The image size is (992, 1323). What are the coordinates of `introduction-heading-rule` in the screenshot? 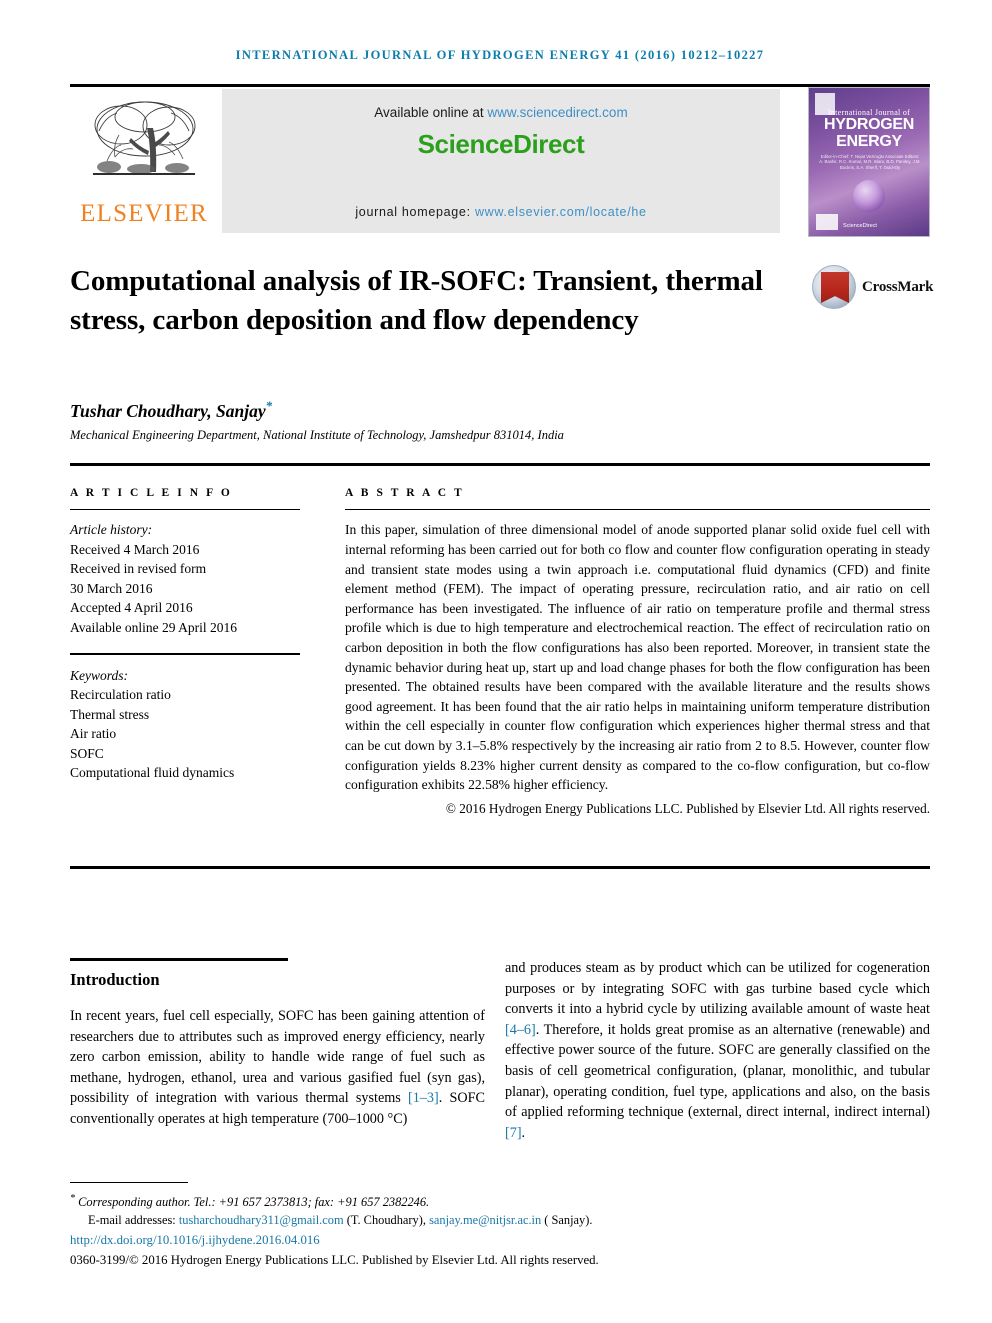 It's located at (179, 959).